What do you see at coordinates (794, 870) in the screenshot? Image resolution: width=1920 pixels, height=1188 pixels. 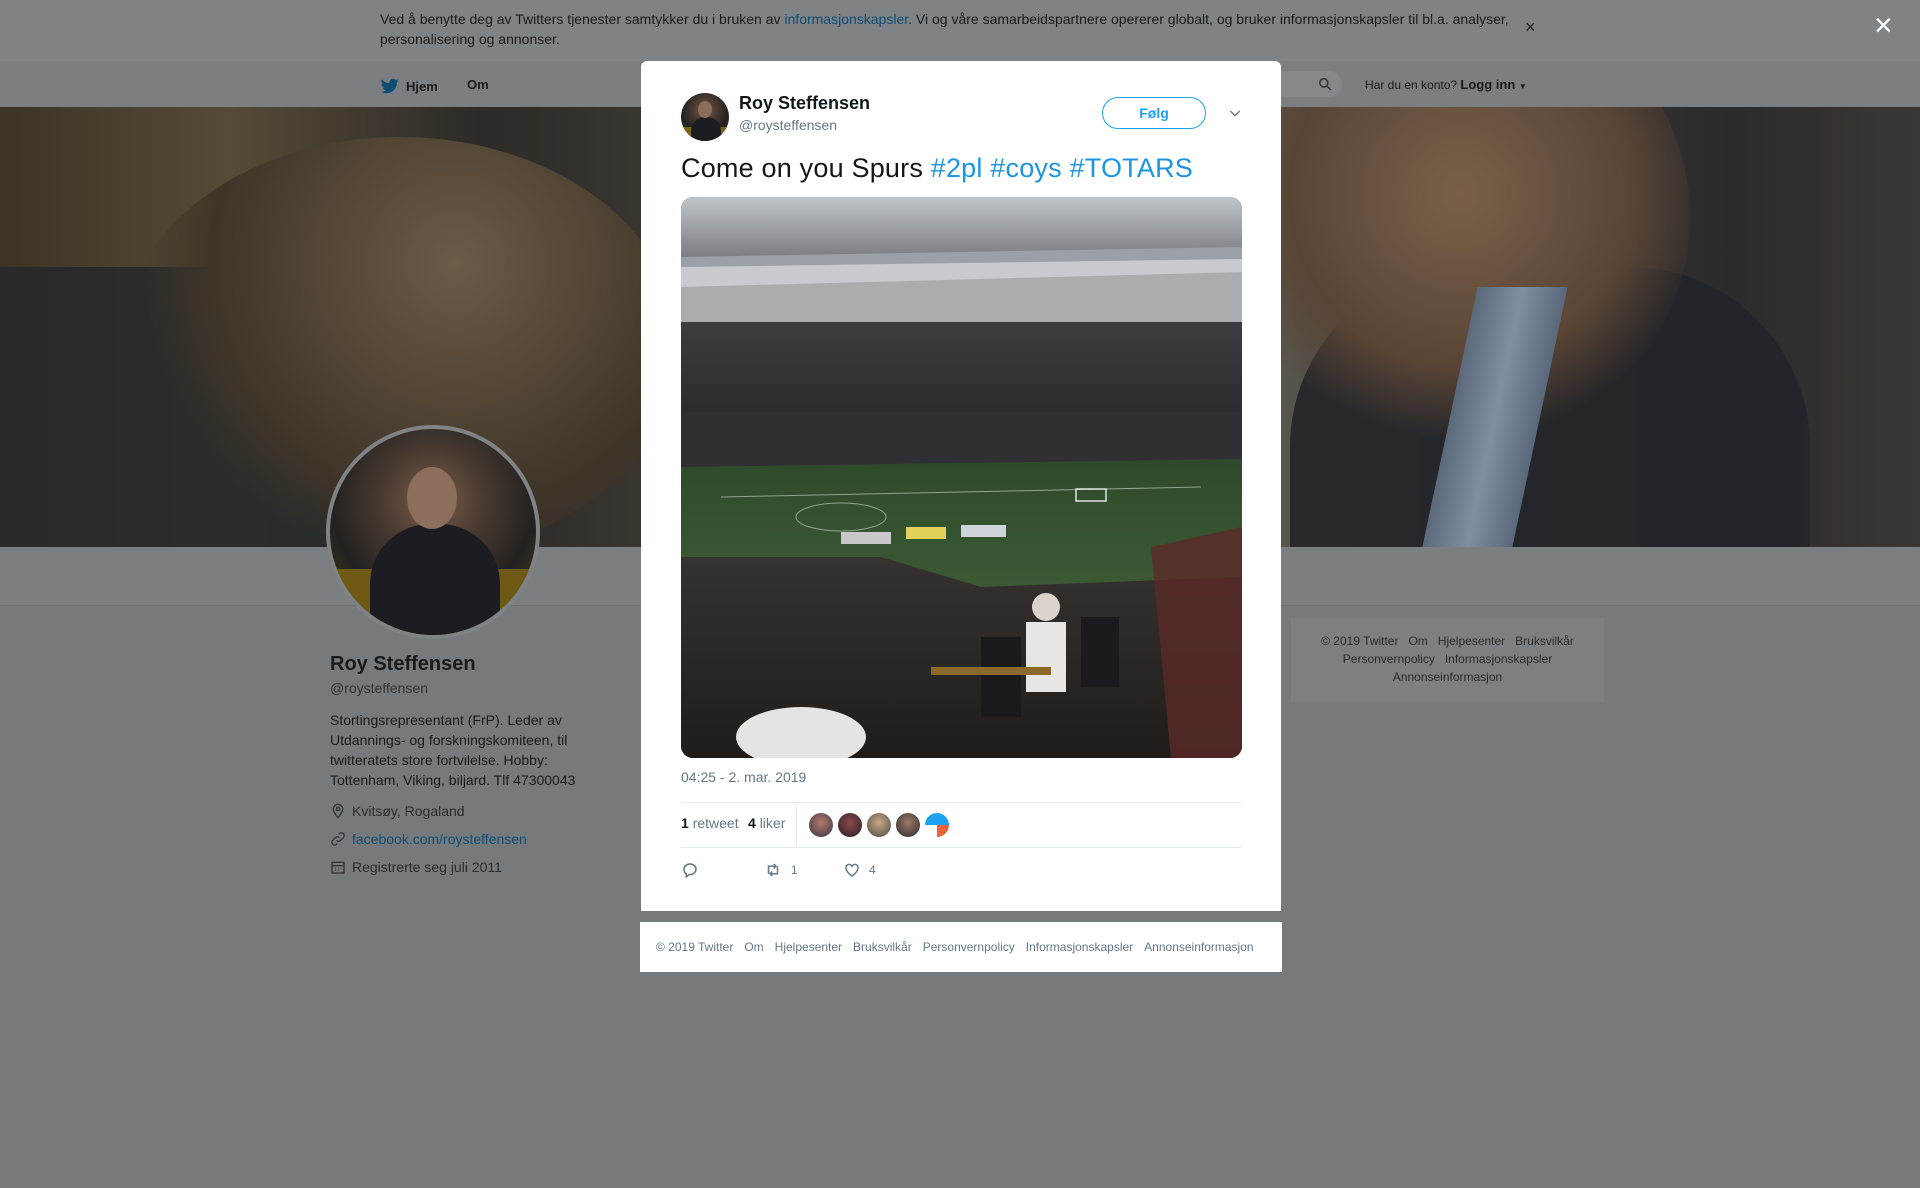 I see `retweet-action-count: 1` at bounding box center [794, 870].